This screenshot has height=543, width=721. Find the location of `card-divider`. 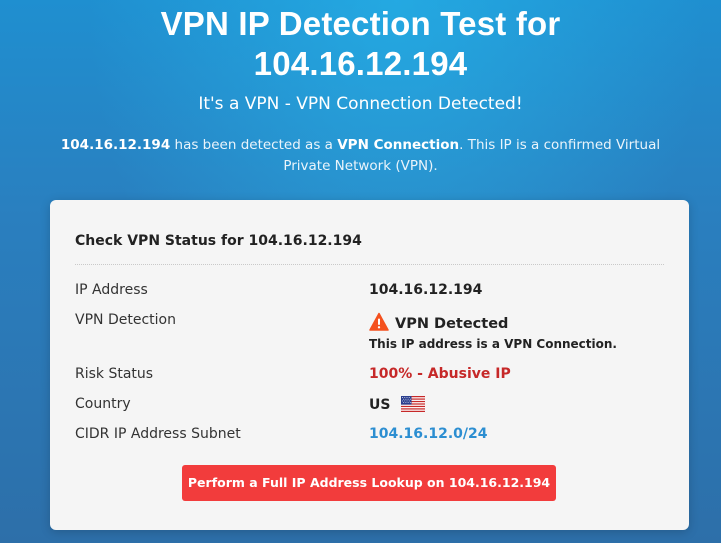

card-divider is located at coordinates (369, 264).